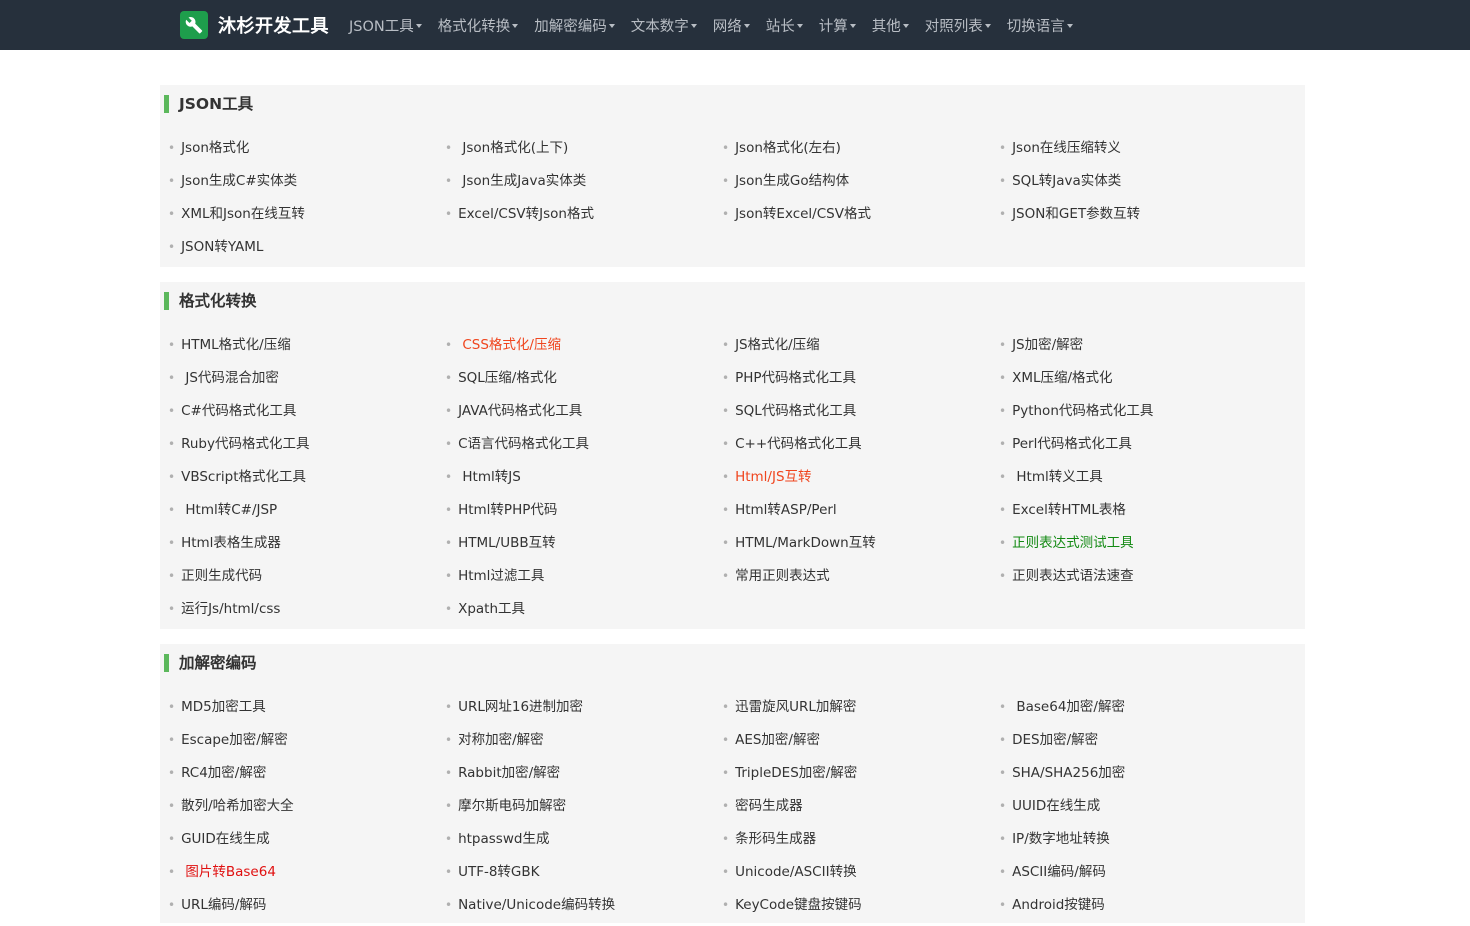 The image size is (1470, 926). I want to click on tool-link: Html转PHP代码, so click(507, 510).